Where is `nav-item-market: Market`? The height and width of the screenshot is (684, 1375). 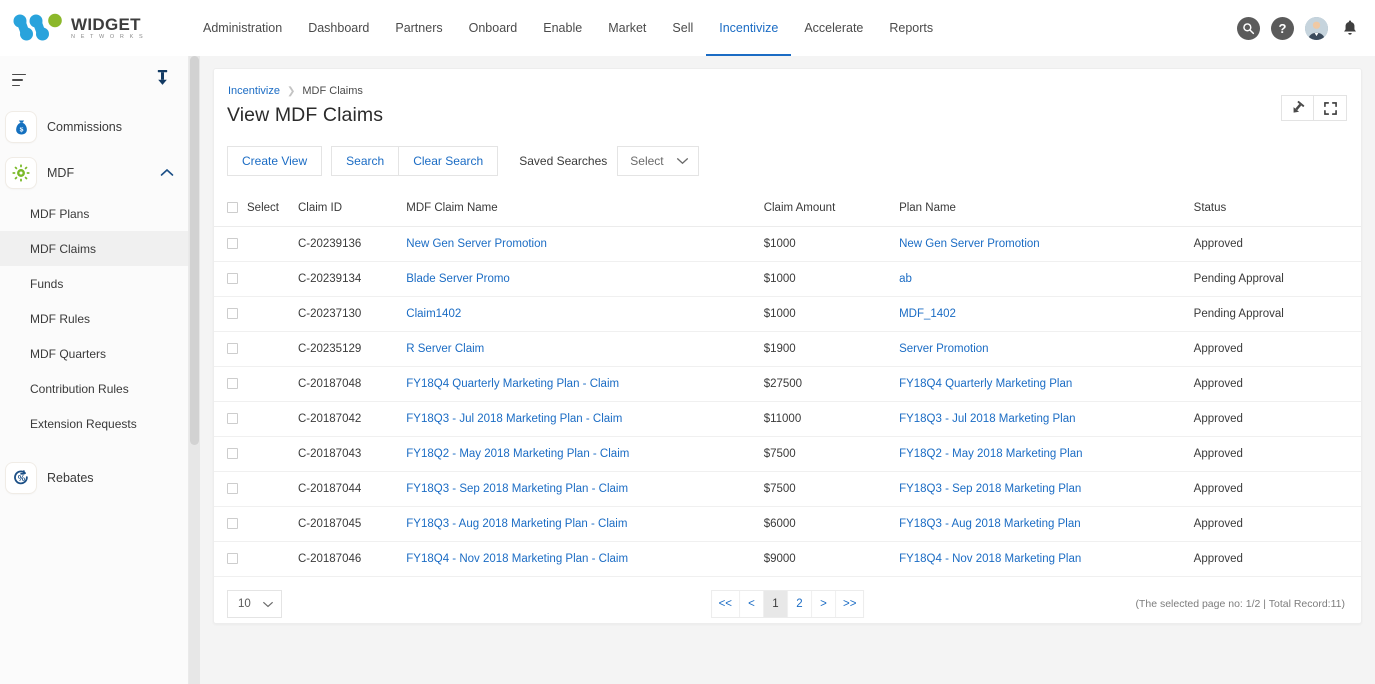 nav-item-market: Market is located at coordinates (627, 28).